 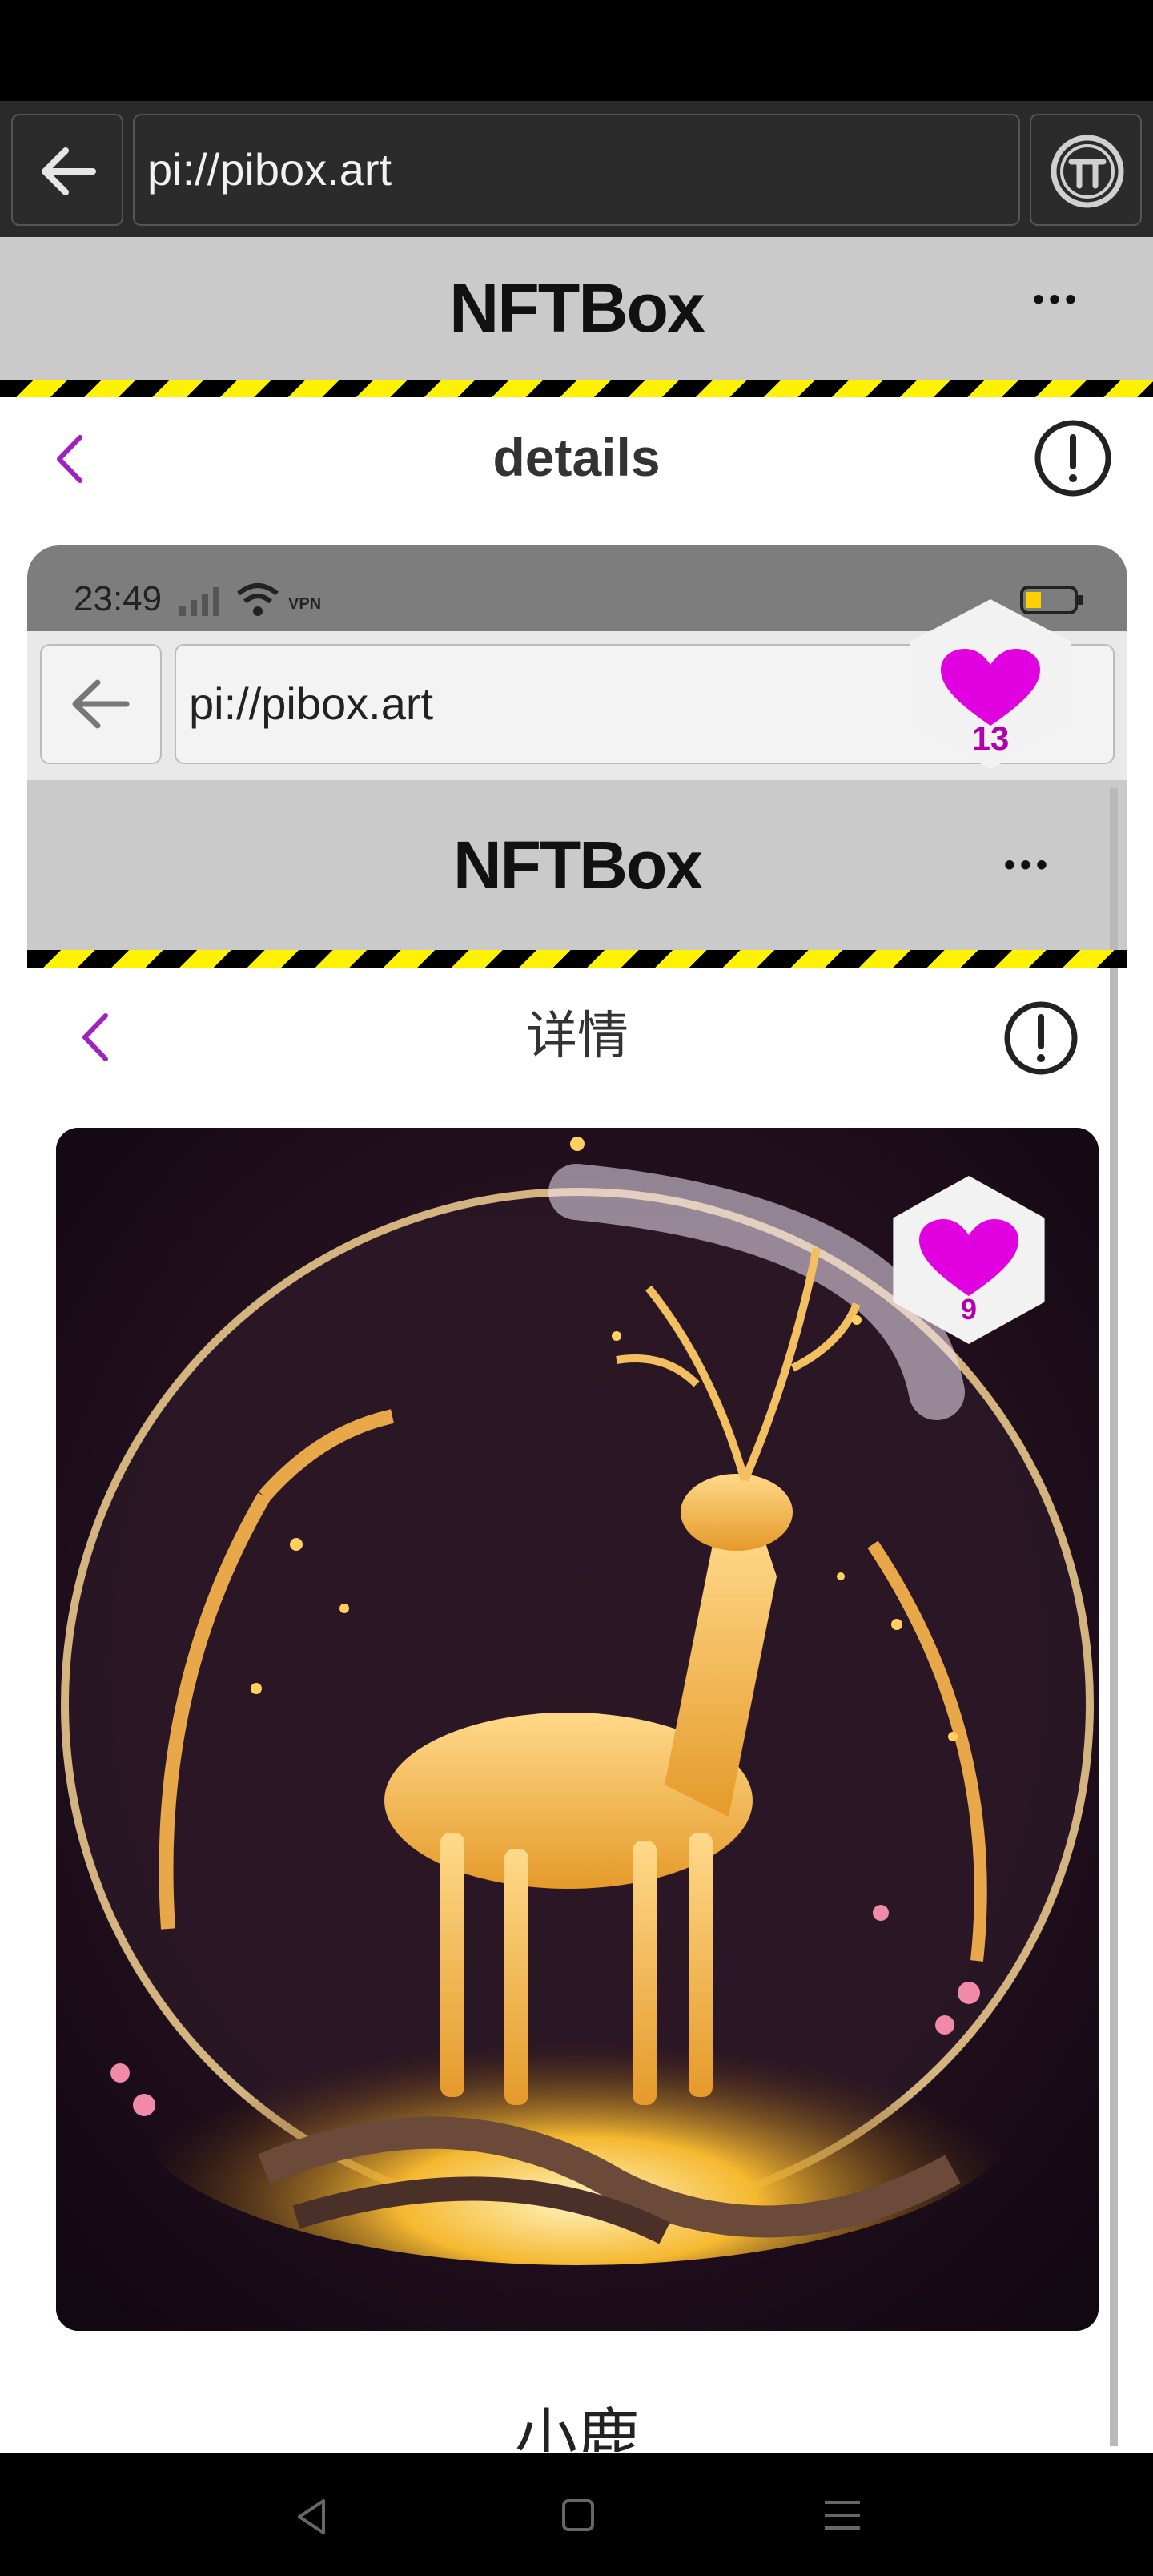 I want to click on app-title: NFTBox, so click(x=577, y=308).